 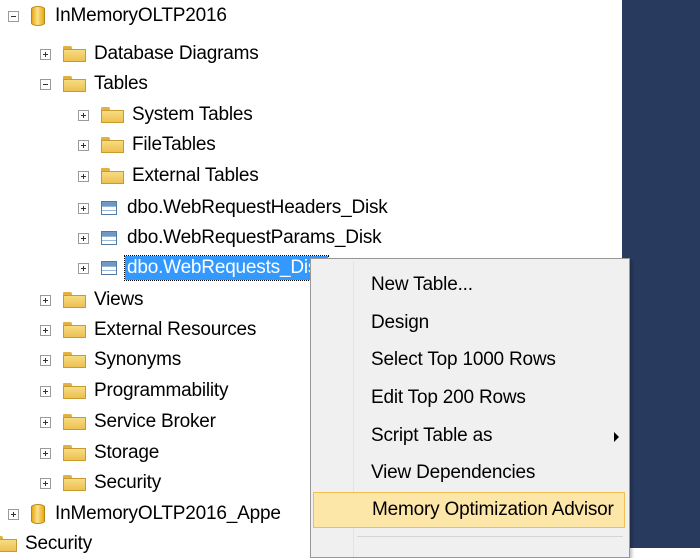 What do you see at coordinates (141, 15) in the screenshot?
I see `tree-node-label: InMemoryOLTP2016` at bounding box center [141, 15].